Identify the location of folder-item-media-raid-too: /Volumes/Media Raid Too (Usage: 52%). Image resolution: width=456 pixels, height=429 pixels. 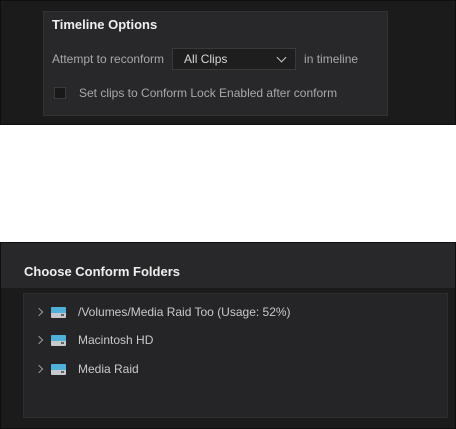
(162, 312).